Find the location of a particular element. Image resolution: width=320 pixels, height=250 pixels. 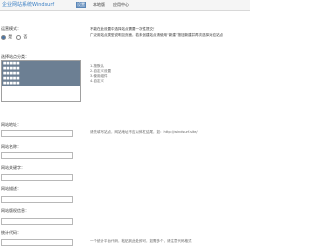

stats-code-hint: 一个统计平台代码，粘贴到此处即可，如需多个，请注意代码格式 is located at coordinates (141, 241).